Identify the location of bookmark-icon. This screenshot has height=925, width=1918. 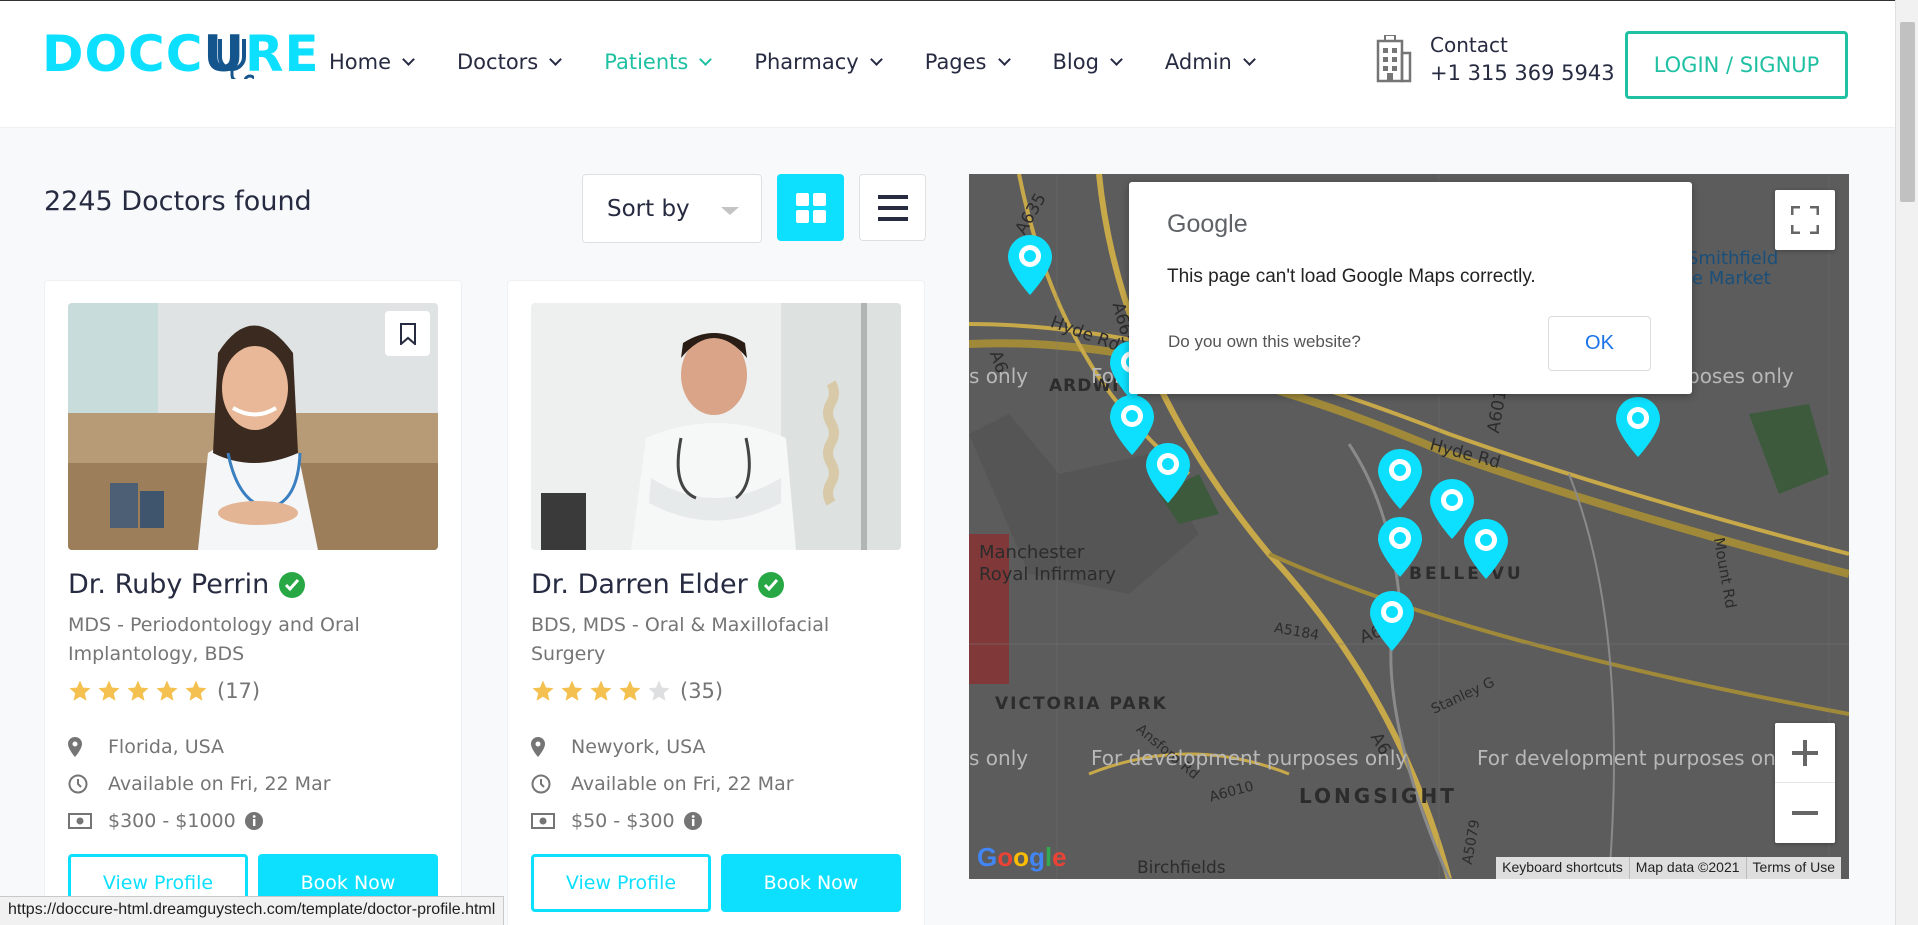
(407, 333).